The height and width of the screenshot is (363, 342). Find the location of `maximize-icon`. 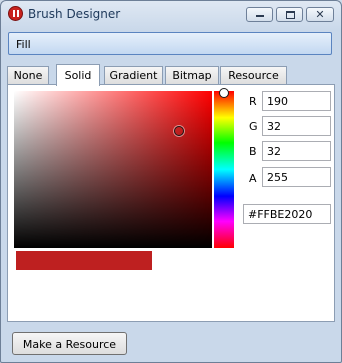

maximize-icon is located at coordinates (289, 14).